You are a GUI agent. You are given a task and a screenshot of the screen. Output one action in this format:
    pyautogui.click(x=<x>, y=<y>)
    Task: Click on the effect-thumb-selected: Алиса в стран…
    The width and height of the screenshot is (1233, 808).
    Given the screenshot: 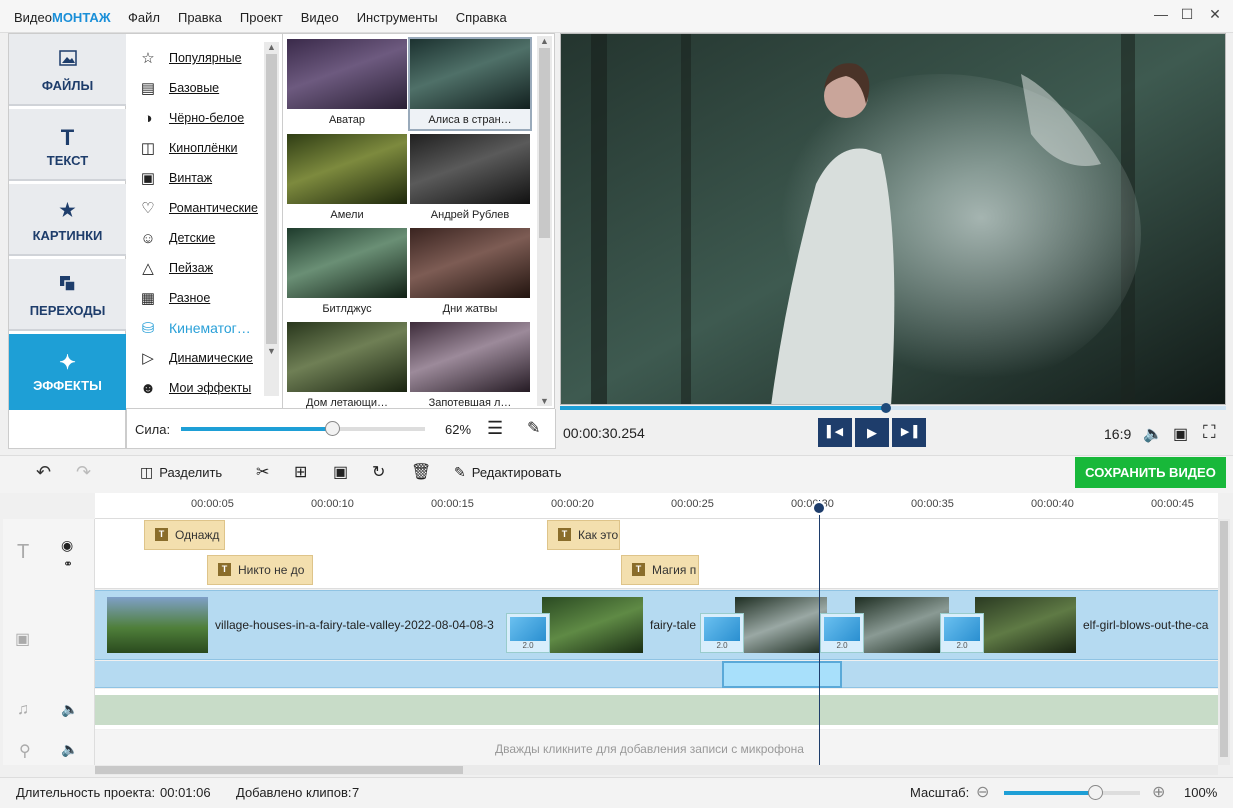 What is the action you would take?
    pyautogui.click(x=470, y=84)
    